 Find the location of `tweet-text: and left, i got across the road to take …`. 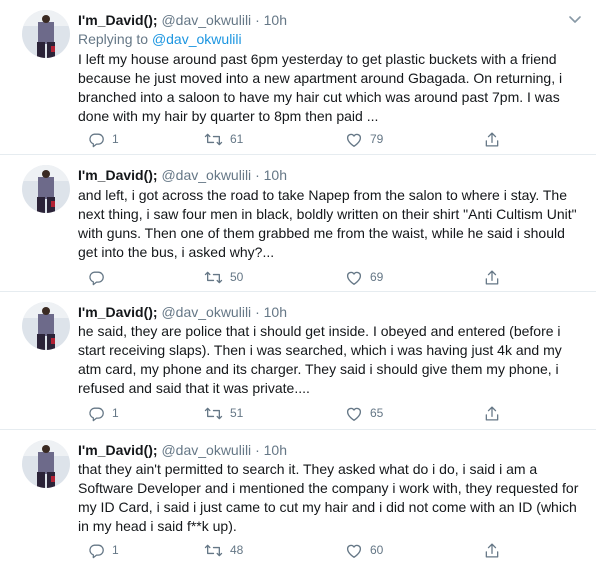

tweet-text: and left, i got across the road to take … is located at coordinates (327, 223).